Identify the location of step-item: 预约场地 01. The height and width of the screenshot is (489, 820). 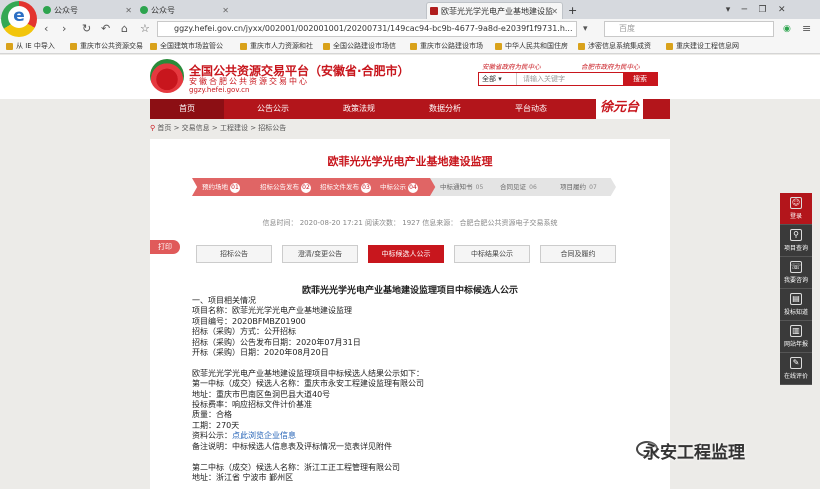
(224, 187).